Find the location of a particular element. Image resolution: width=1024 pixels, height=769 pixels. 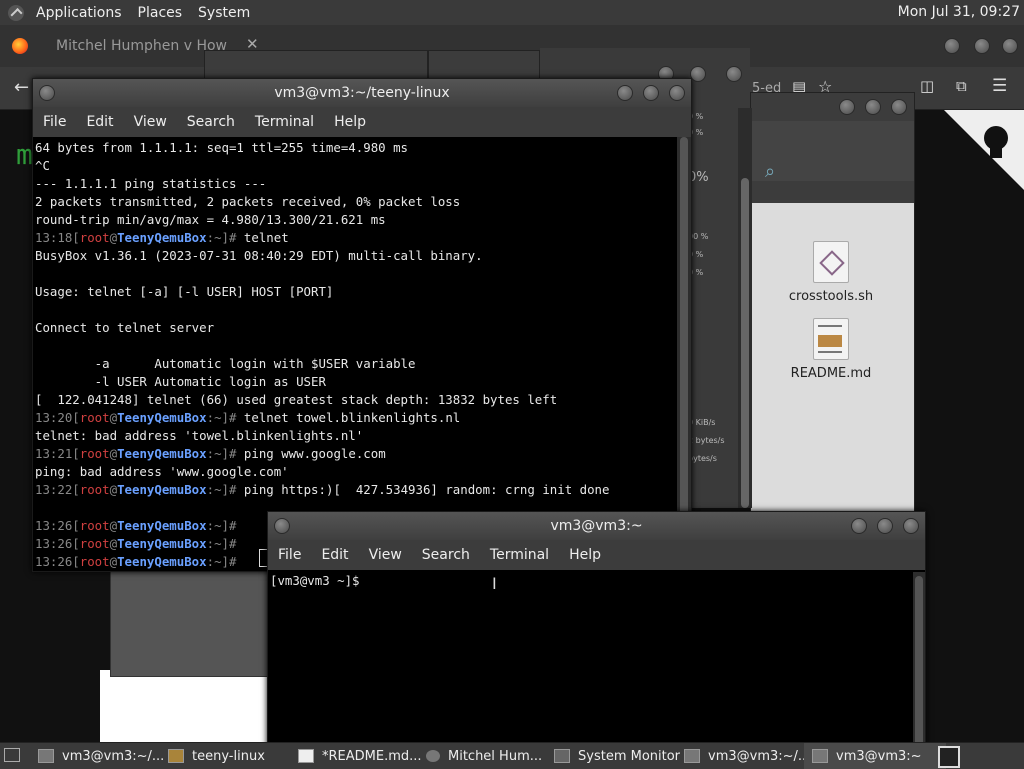

distro-logo-icon is located at coordinates (16, 12).